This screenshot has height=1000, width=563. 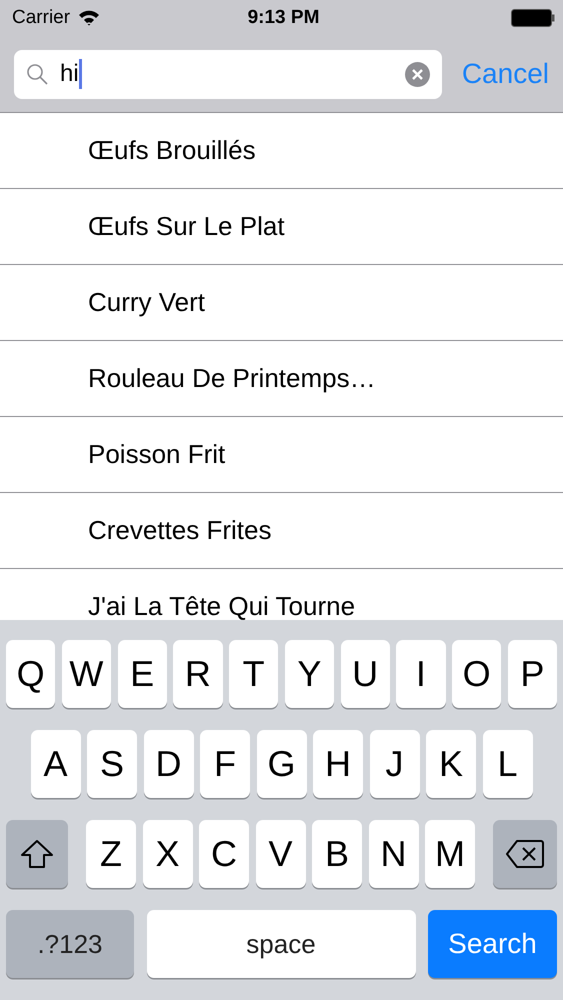 What do you see at coordinates (70, 944) in the screenshot?
I see `numbers-key: .?123` at bounding box center [70, 944].